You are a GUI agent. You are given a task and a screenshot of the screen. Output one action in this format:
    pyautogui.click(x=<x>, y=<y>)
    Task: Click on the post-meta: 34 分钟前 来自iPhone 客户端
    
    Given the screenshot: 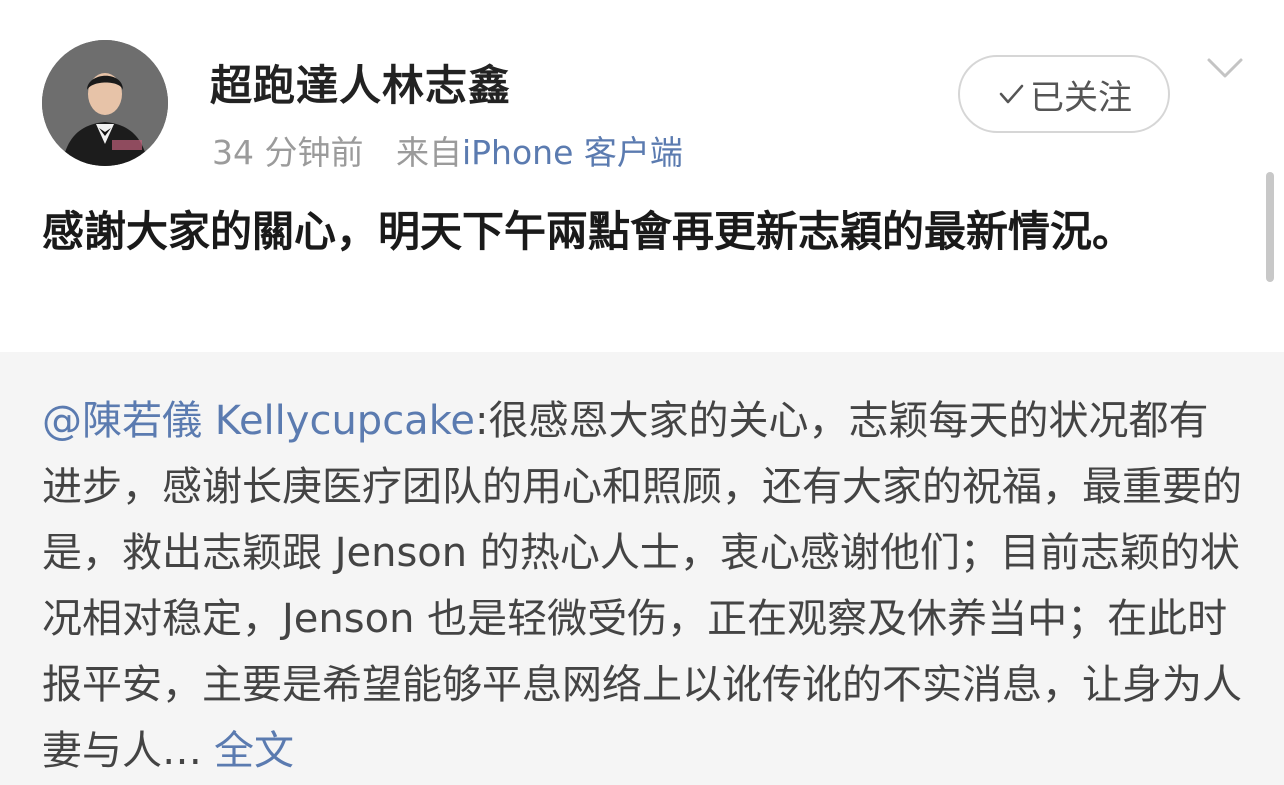 What is the action you would take?
    pyautogui.click(x=447, y=150)
    